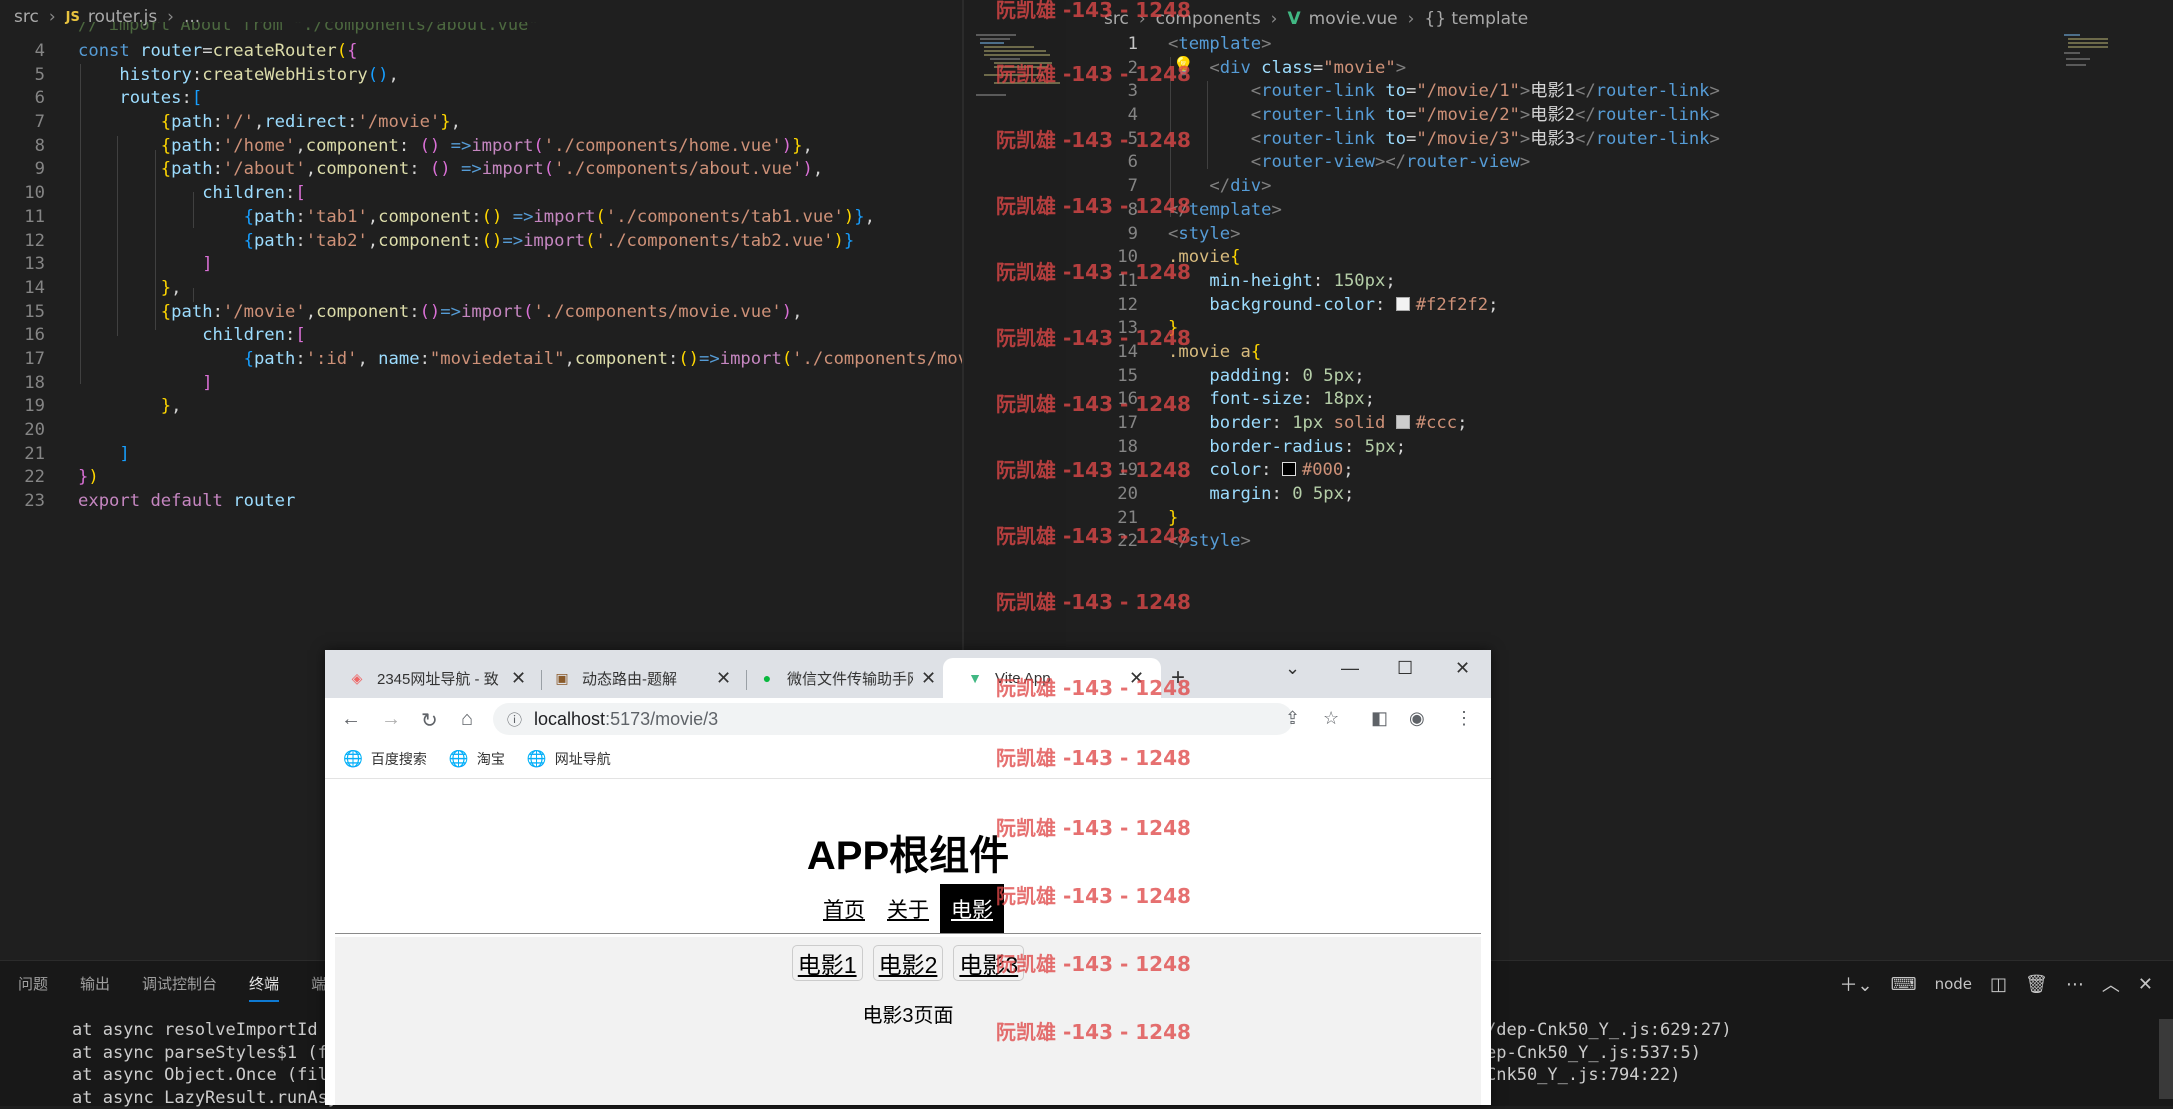  What do you see at coordinates (835, 678) in the screenshot?
I see `browser-tab: ● 微信文件传输助手网 ✕` at bounding box center [835, 678].